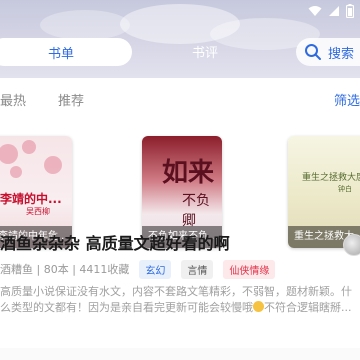 This screenshot has height=360, width=360. Describe the element at coordinates (71, 99) in the screenshot. I see `filter-recommend: 推荐` at that location.